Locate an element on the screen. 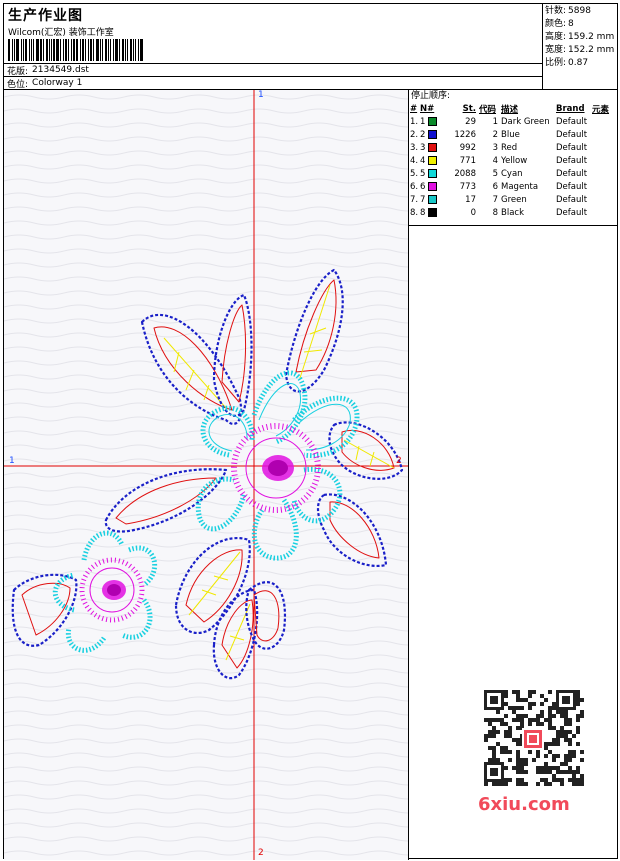 The image size is (620, 861). row-index: 2. is located at coordinates (414, 134).